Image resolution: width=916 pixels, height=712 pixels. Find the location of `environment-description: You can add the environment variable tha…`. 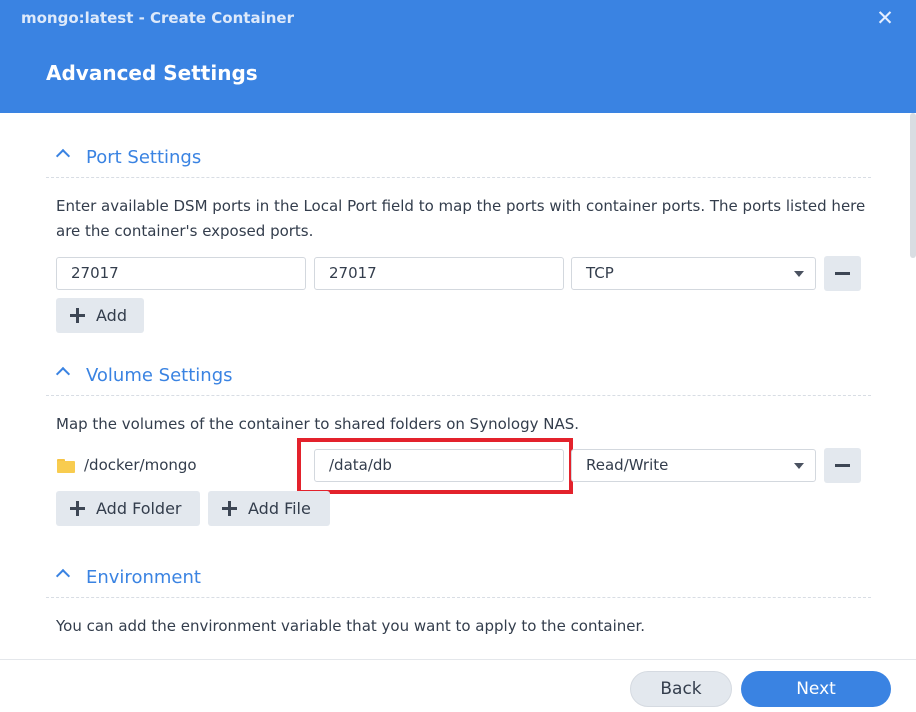

environment-description: You can add the environment variable tha… is located at coordinates (351, 626).